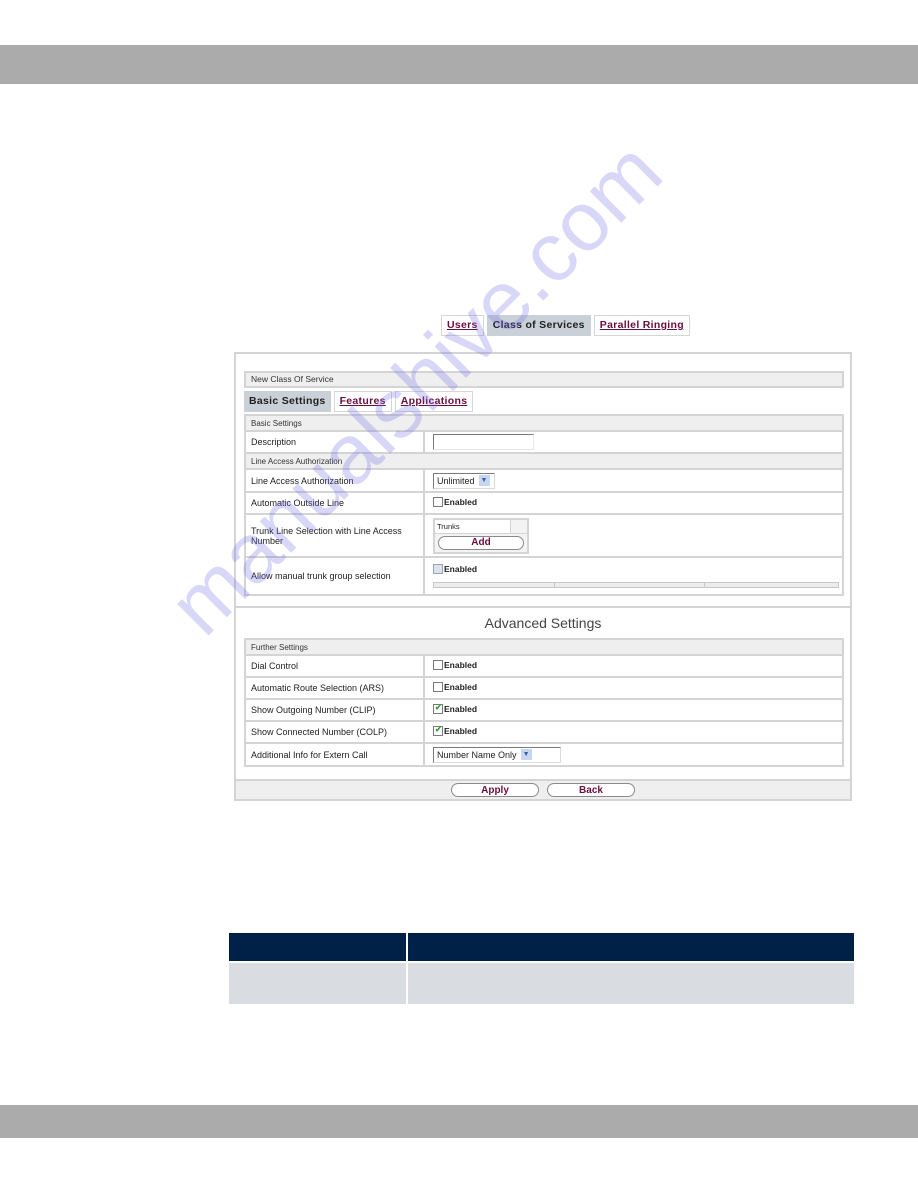  I want to click on panel-title: New Class Of Service, so click(544, 379).